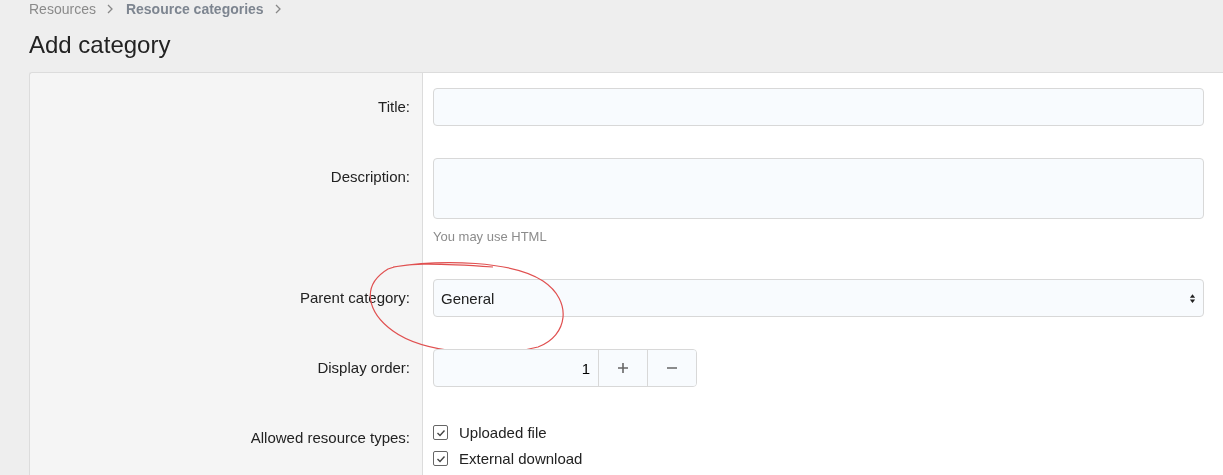 The image size is (1223, 475). Describe the element at coordinates (370, 176) in the screenshot. I see `field-label: Description:` at that location.